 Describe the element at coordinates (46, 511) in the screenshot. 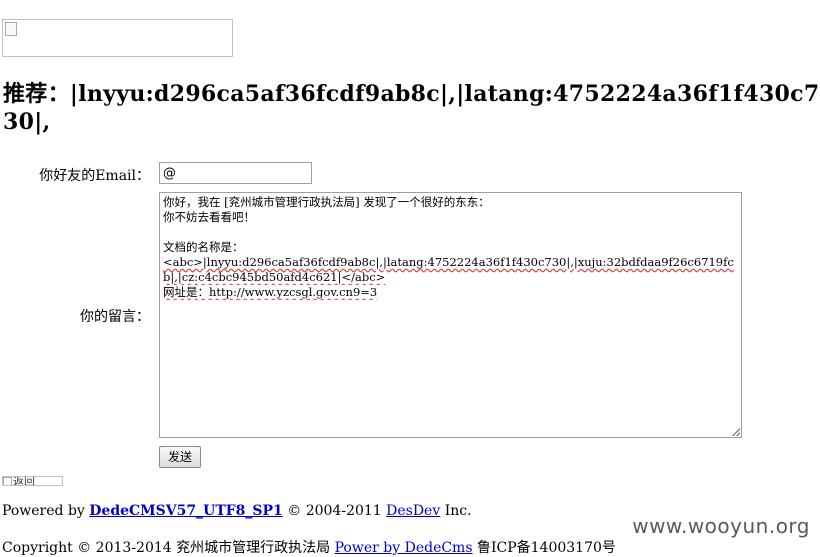

I see `powered-prefix: Powered by` at that location.